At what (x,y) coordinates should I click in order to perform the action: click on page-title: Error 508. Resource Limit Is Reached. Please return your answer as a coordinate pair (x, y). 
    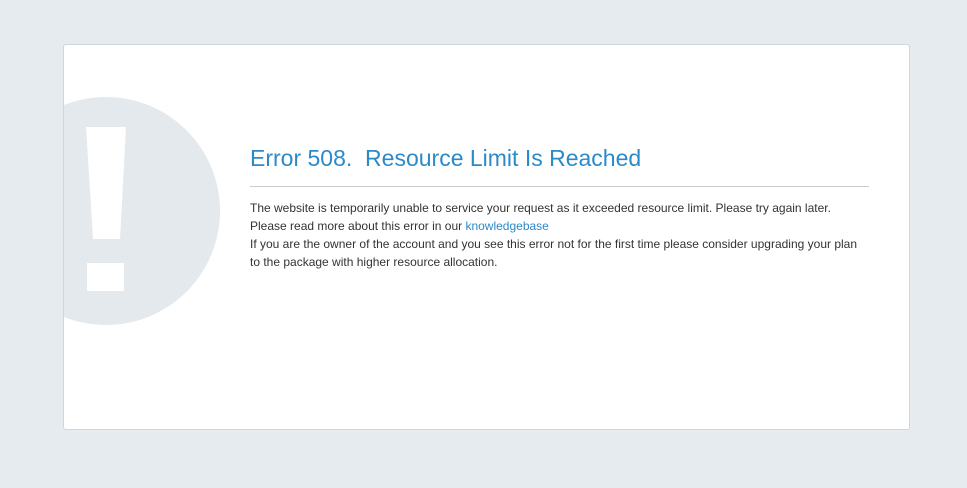
    Looking at the image, I should click on (446, 158).